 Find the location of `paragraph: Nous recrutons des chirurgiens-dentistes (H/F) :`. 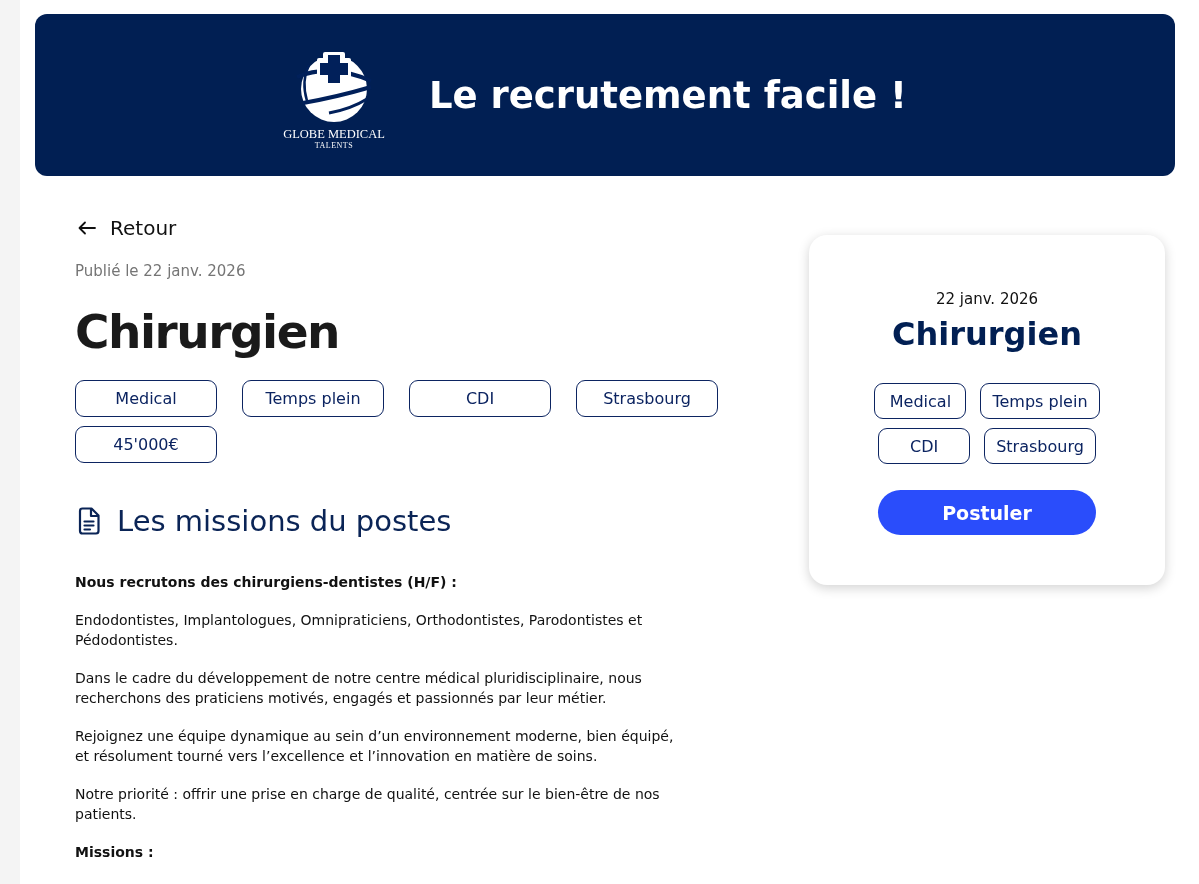

paragraph: Nous recrutons des chirurgiens-dentistes (H/F) : is located at coordinates (266, 582).